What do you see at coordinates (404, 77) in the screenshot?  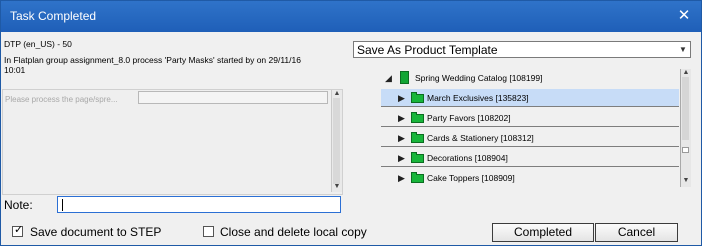 I see `book-icon` at bounding box center [404, 77].